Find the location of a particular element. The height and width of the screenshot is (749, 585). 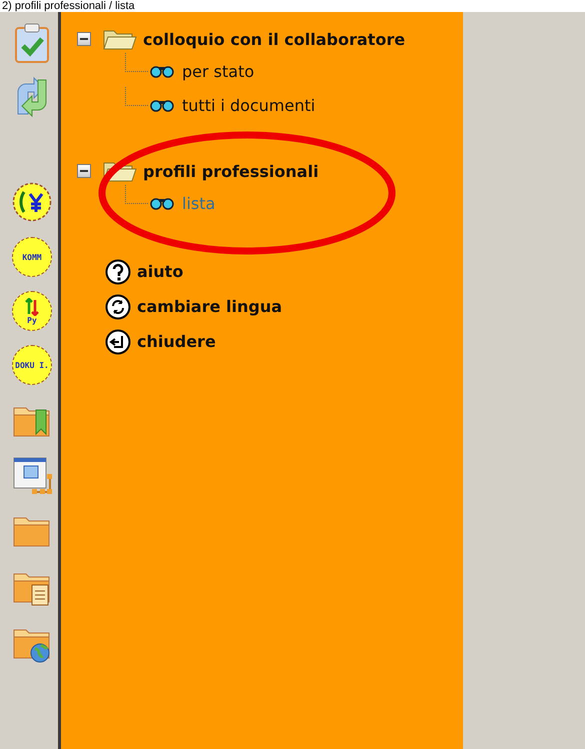

clipboard-check-icon is located at coordinates (32, 43).